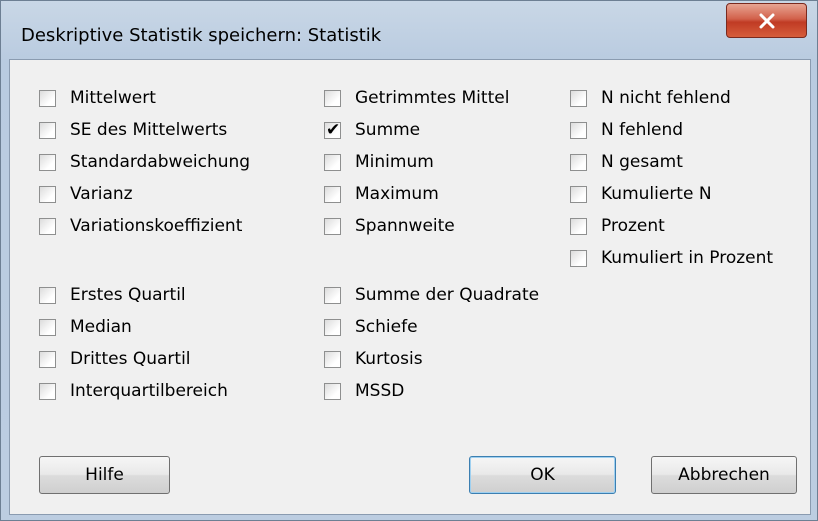 This screenshot has width=818, height=521. Describe the element at coordinates (542, 475) in the screenshot. I see `ok-button: OK` at that location.